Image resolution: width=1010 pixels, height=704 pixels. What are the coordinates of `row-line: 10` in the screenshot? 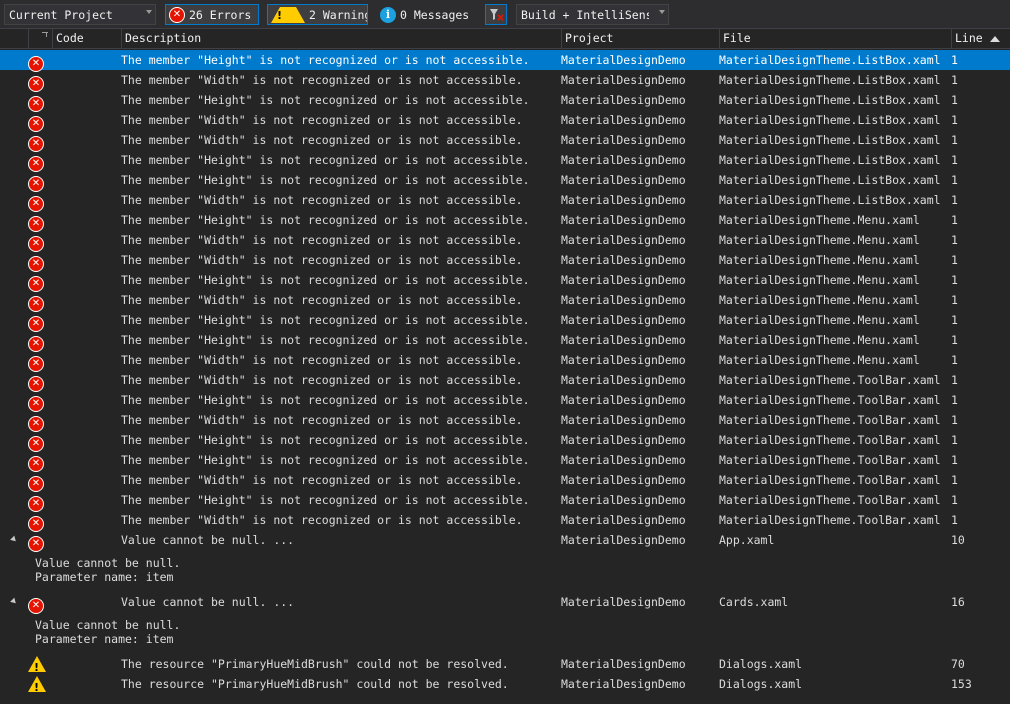 It's located at (958, 540).